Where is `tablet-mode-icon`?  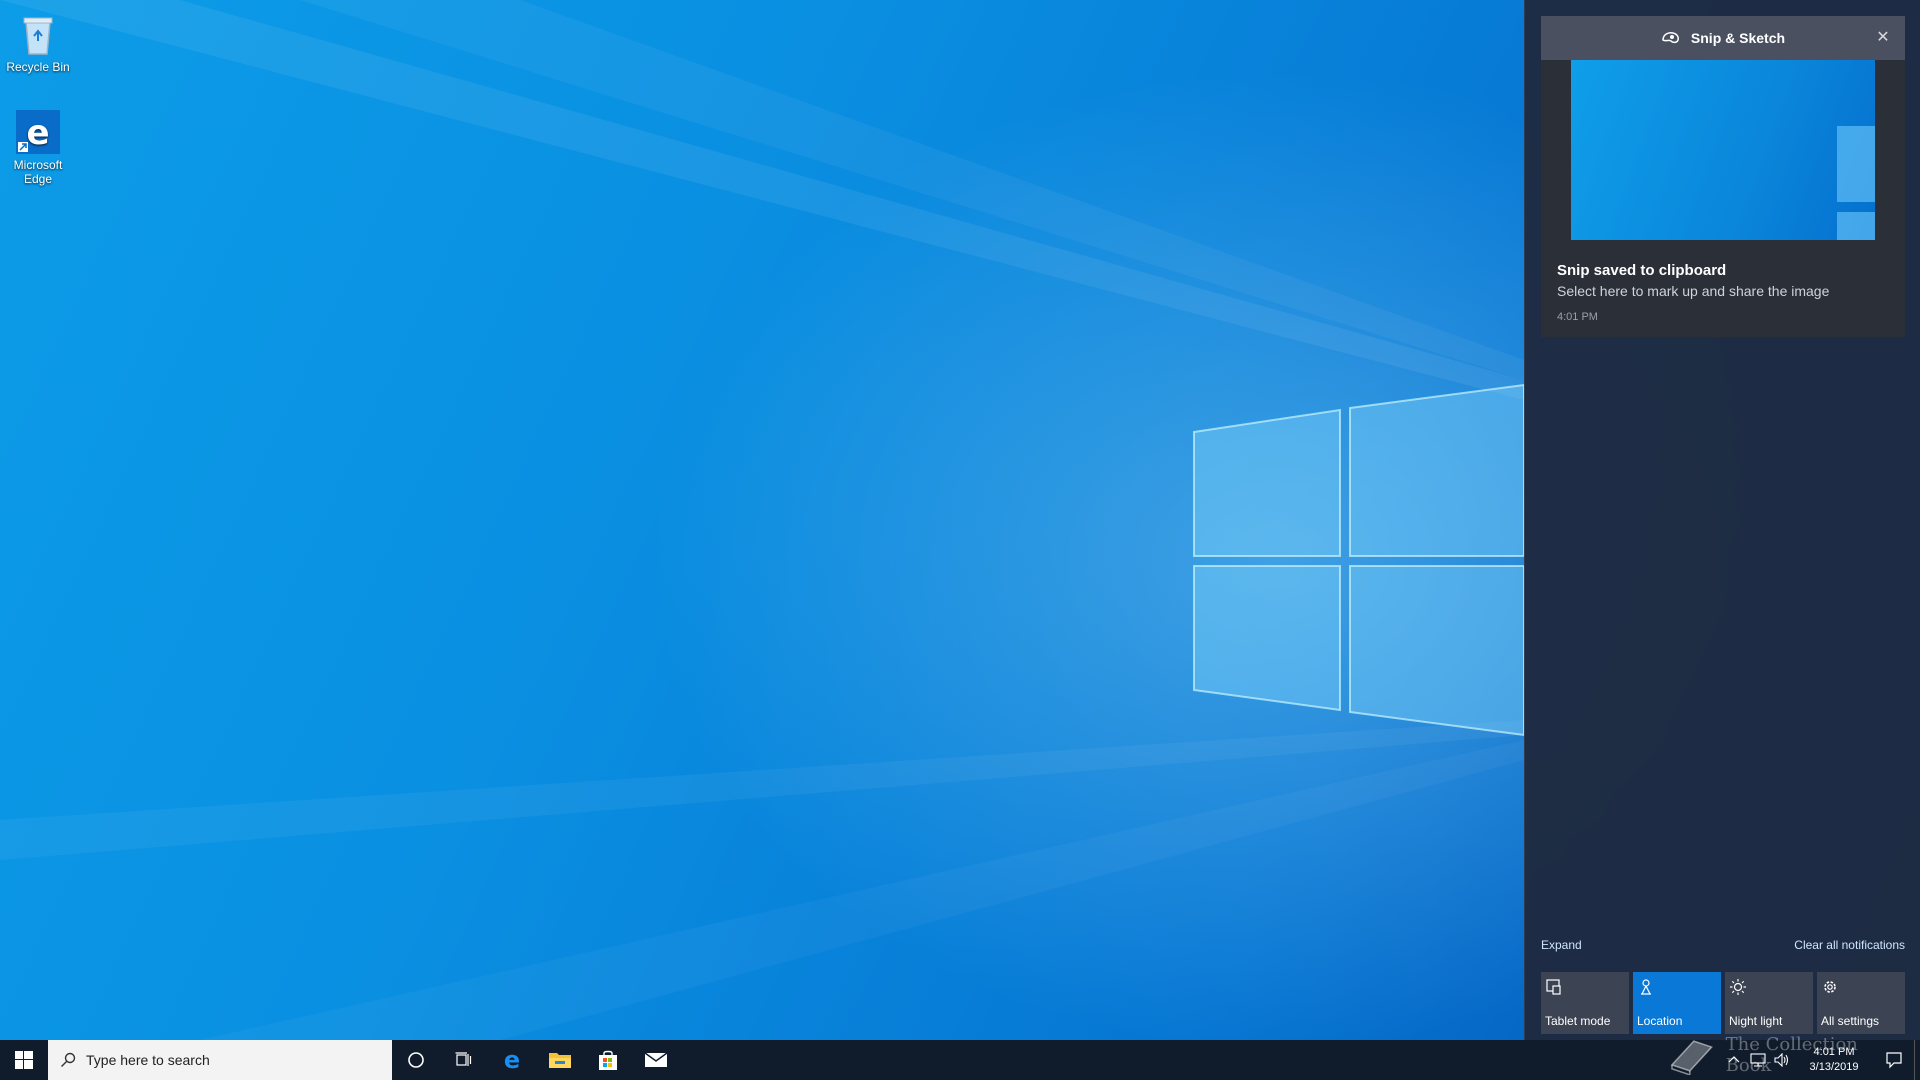 tablet-mode-icon is located at coordinates (1553, 987).